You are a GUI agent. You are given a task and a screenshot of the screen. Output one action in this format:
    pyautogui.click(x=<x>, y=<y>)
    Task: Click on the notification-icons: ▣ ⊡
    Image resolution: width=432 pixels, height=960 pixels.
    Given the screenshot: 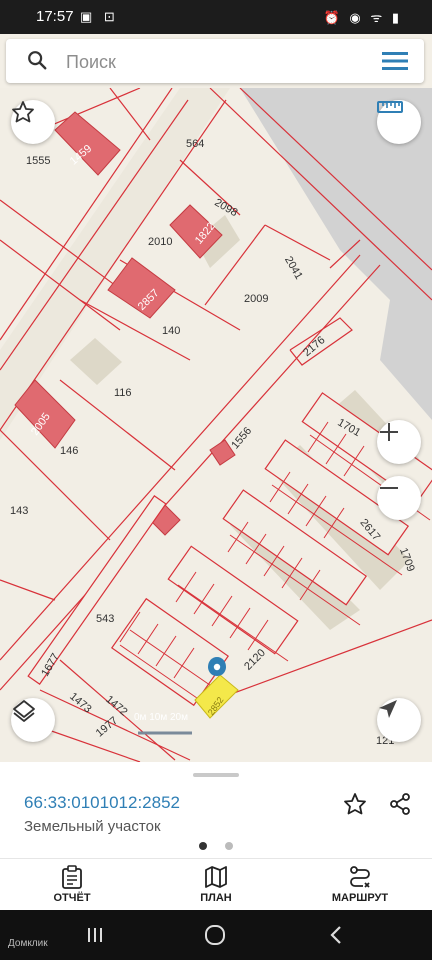 What is the action you would take?
    pyautogui.click(x=99, y=16)
    